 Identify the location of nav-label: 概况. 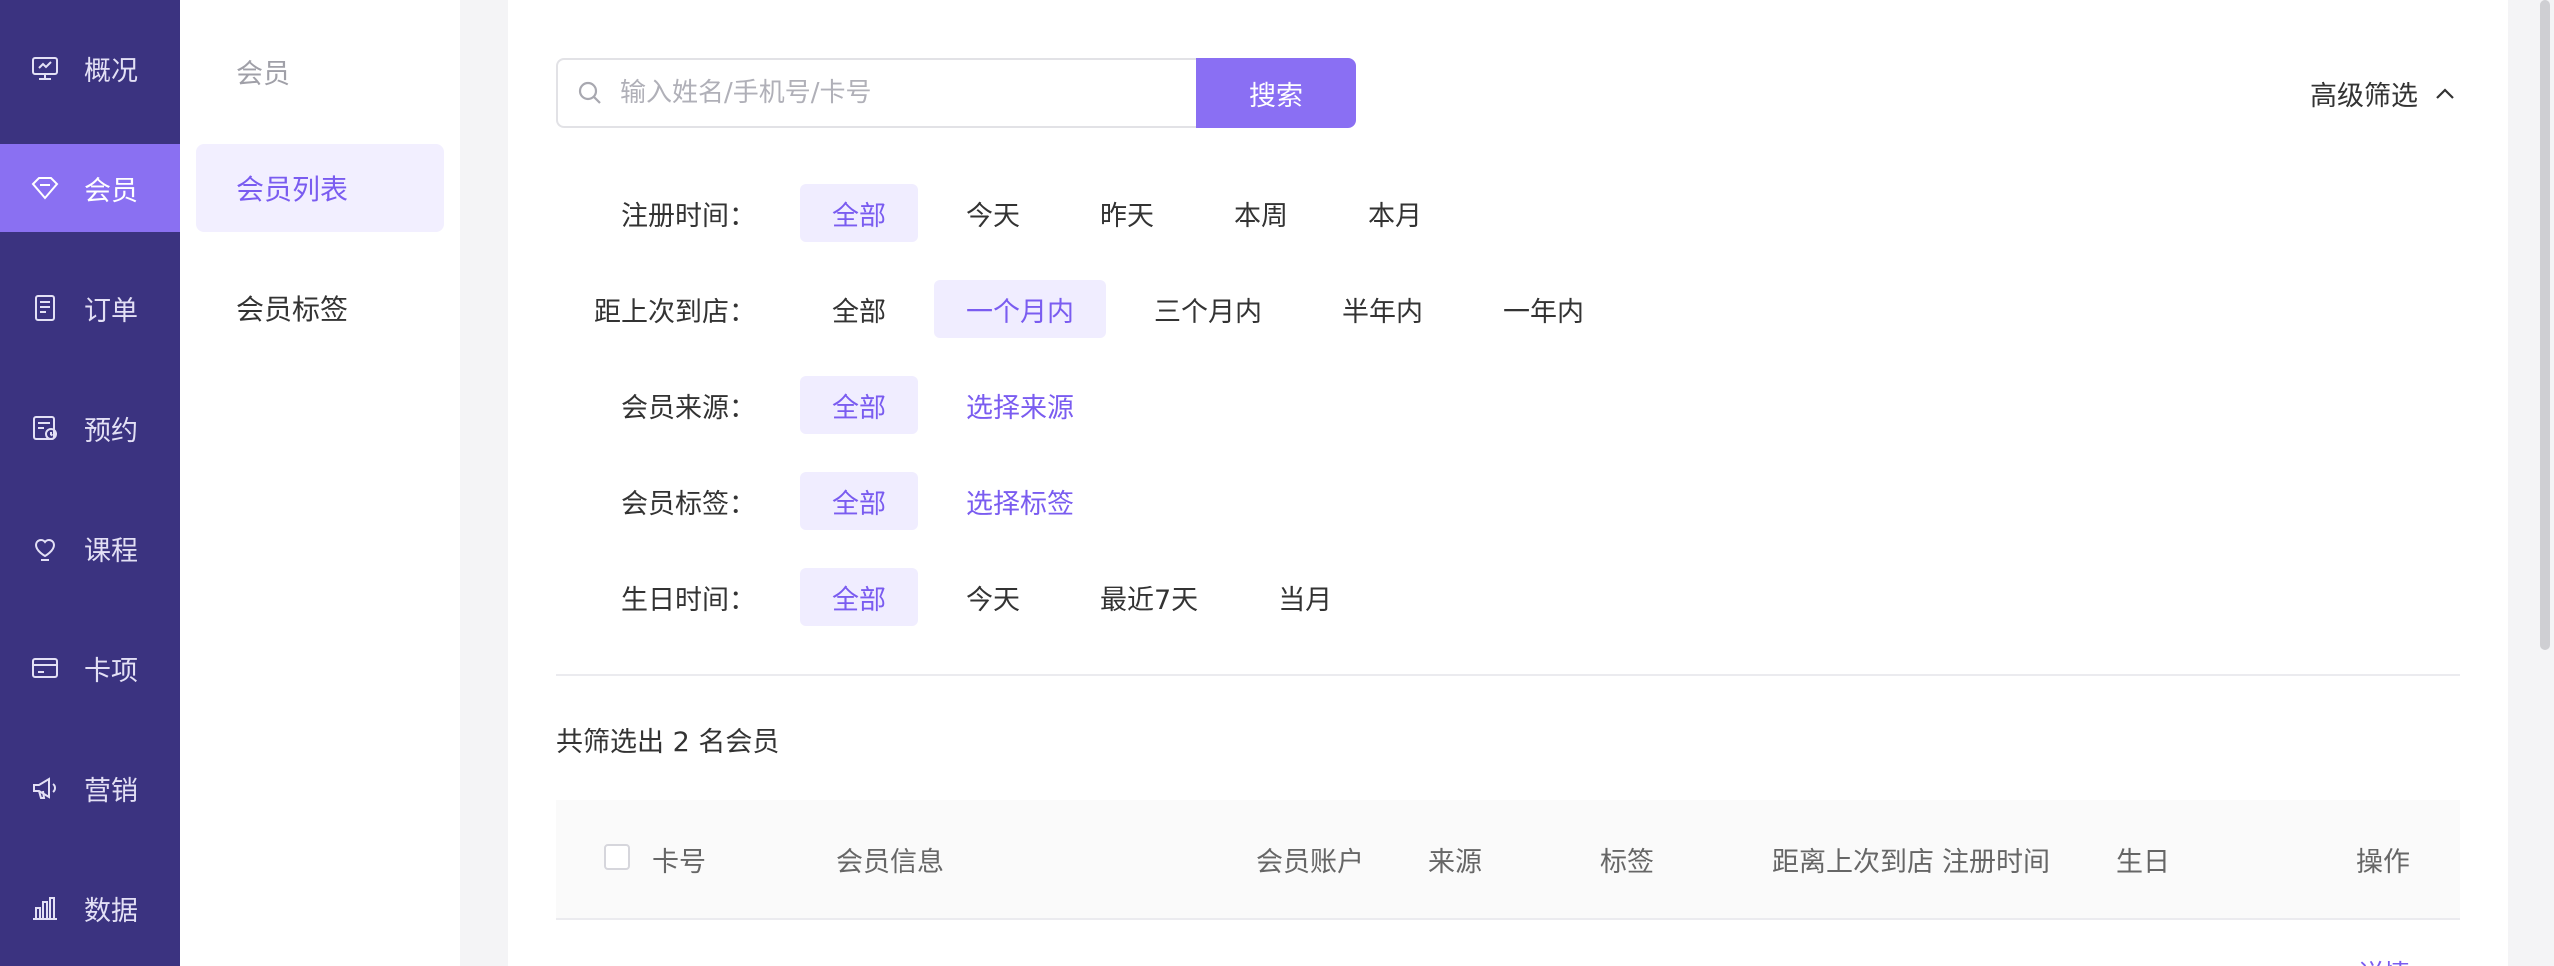
(111, 71).